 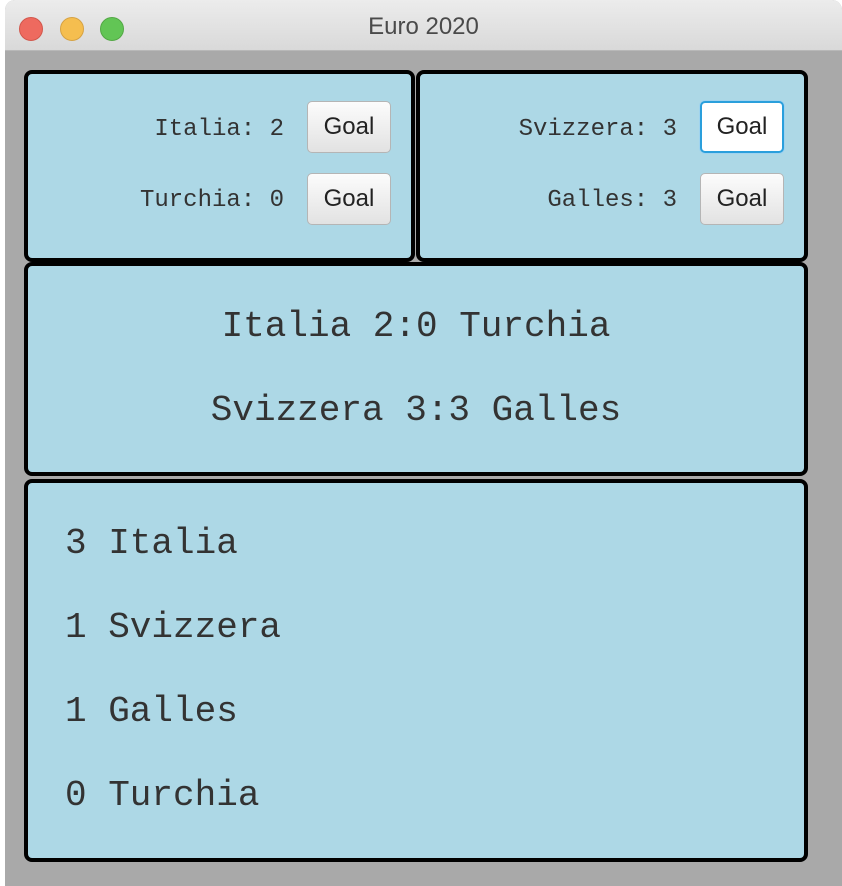 I want to click on goal-button-italia: Goal, so click(x=349, y=127).